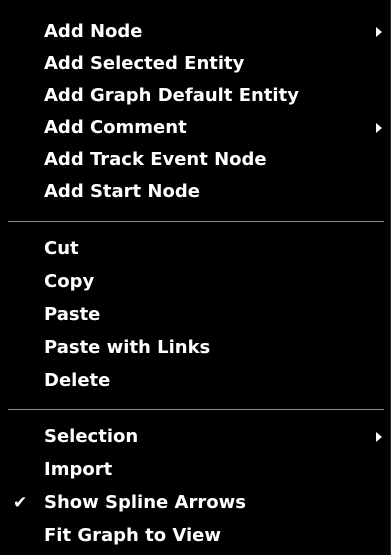  What do you see at coordinates (127, 347) in the screenshot?
I see `menu-item-label: Paste with Links` at bounding box center [127, 347].